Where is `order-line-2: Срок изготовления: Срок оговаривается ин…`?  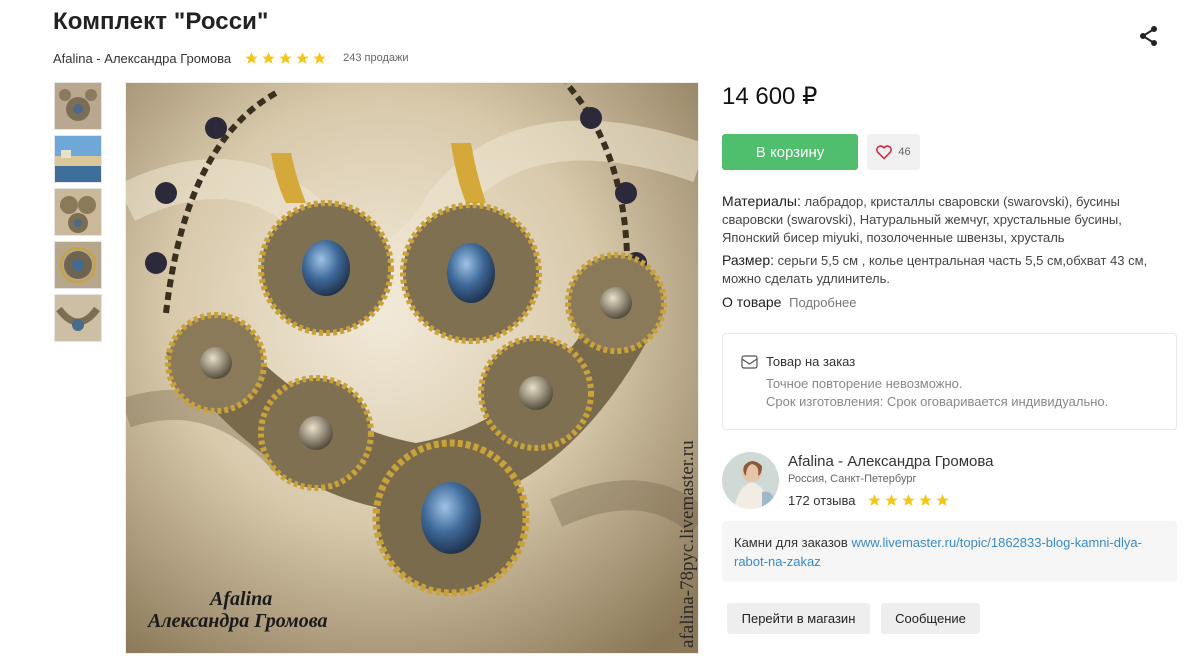 order-line-2: Срок изготовления: Срок оговаривается ин… is located at coordinates (937, 401).